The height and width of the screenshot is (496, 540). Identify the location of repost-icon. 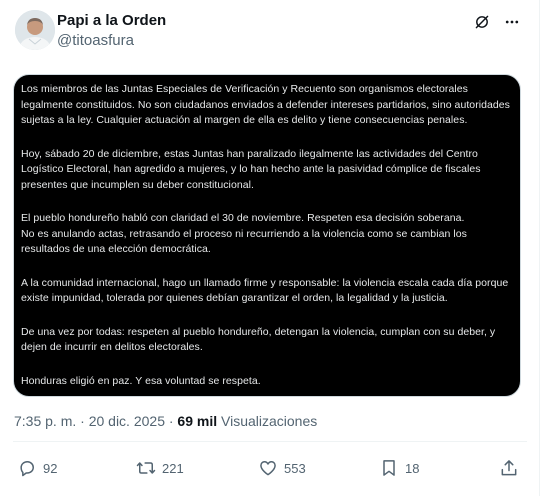
(146, 468).